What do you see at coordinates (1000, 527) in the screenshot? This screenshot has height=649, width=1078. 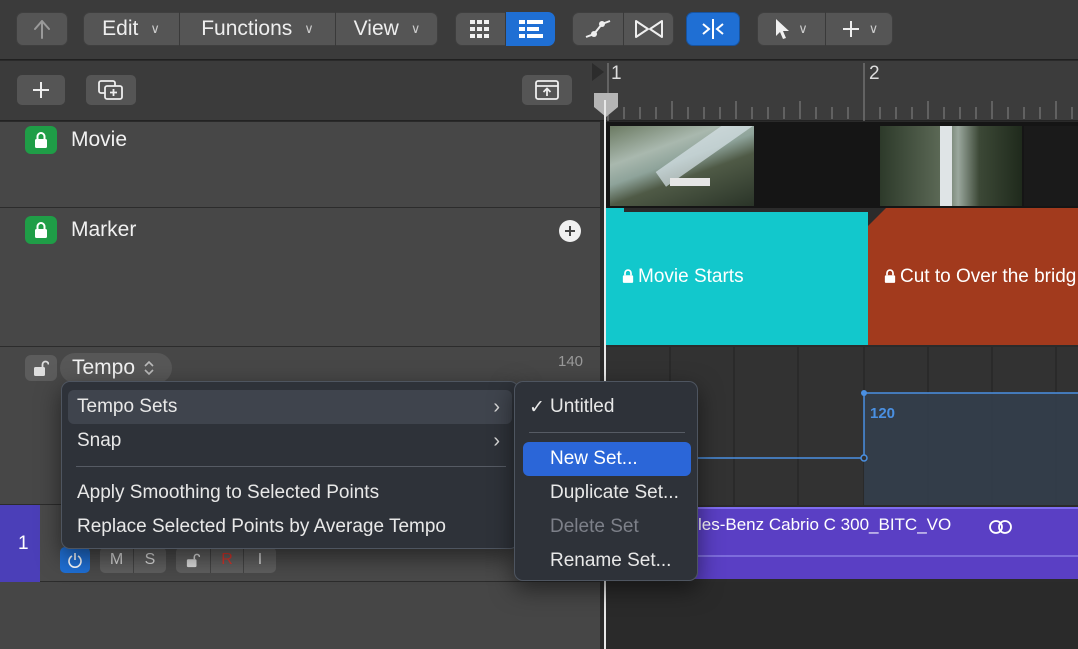 I see `loop-link-icon` at bounding box center [1000, 527].